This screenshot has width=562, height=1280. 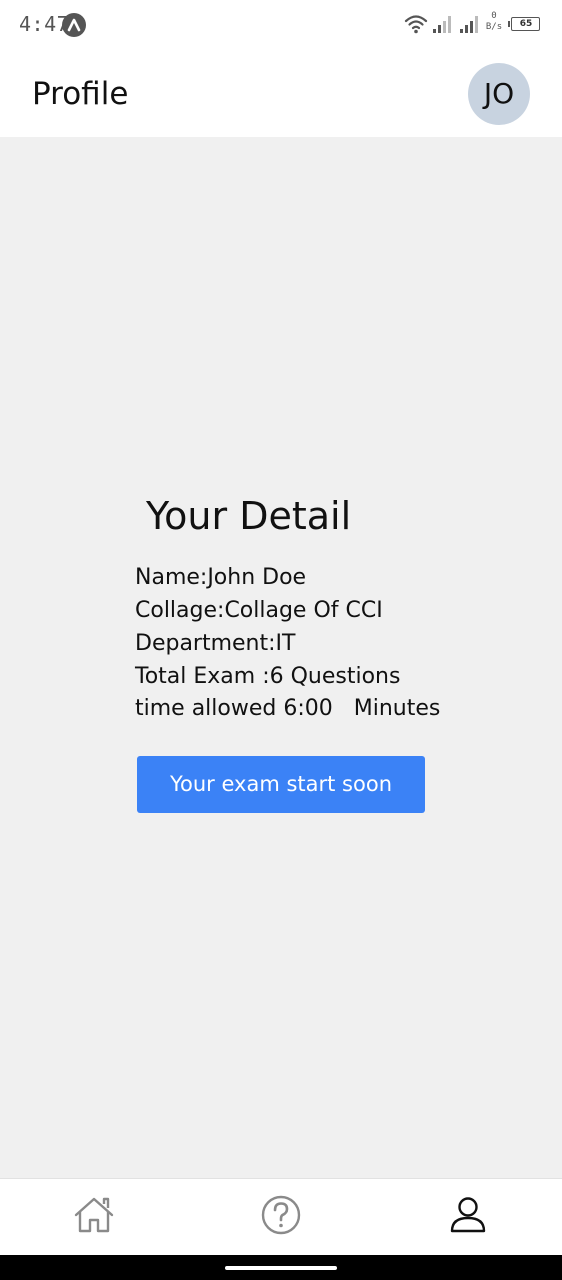 I want to click on nav-home, so click(x=94, y=1215).